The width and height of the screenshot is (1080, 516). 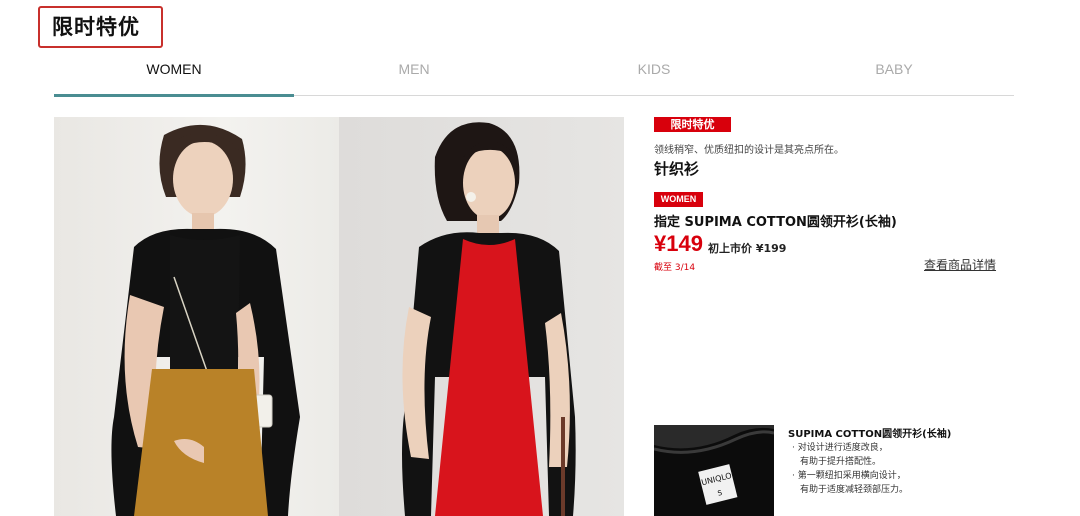 I want to click on feature-title: SUPIMA COTTON圆领开衫(长袖), so click(x=870, y=434).